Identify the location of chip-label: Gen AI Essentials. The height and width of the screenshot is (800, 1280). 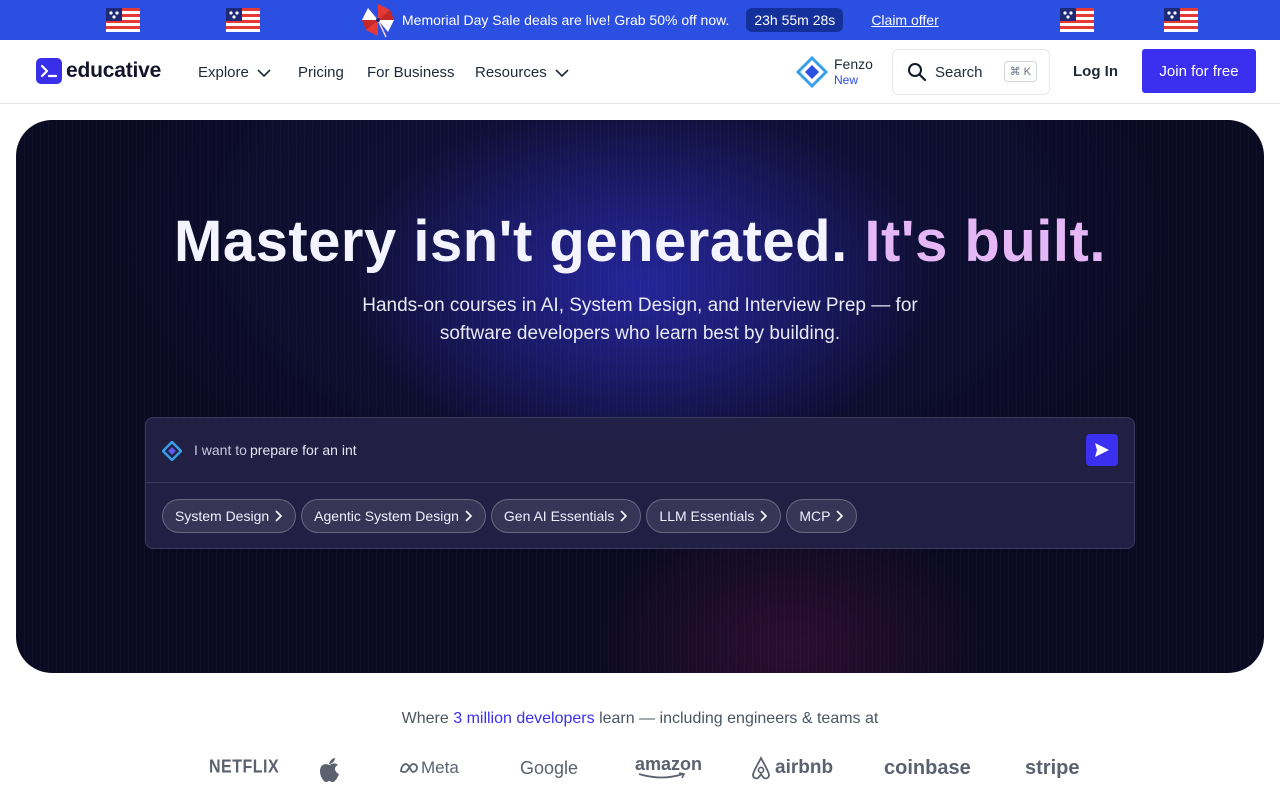
(559, 516).